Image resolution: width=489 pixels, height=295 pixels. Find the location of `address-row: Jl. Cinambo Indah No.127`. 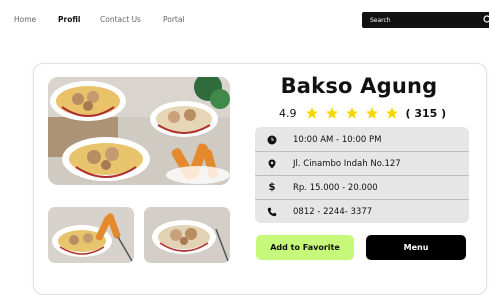

address-row: Jl. Cinambo Indah No.127 is located at coordinates (362, 163).